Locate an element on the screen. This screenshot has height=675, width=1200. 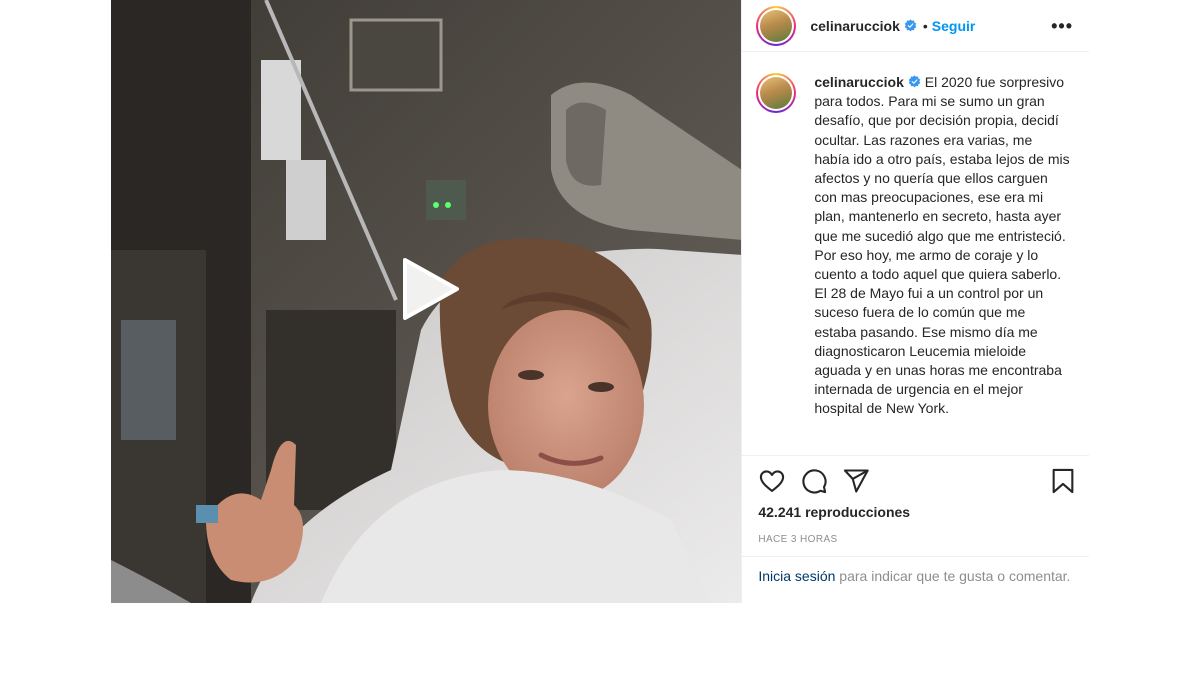
bookmark-icon is located at coordinates (1063, 481).